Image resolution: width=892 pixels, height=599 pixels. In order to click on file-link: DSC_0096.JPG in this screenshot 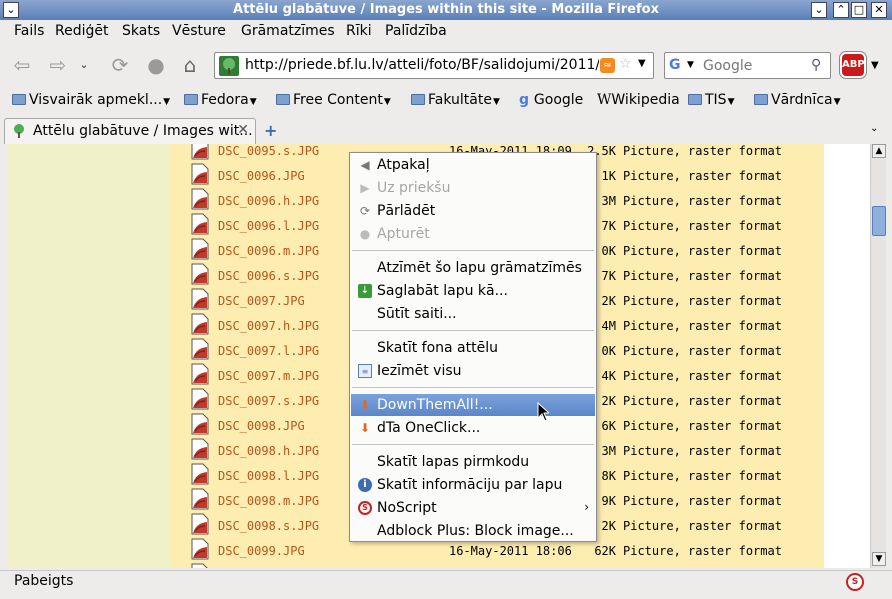, I will do `click(261, 176)`.